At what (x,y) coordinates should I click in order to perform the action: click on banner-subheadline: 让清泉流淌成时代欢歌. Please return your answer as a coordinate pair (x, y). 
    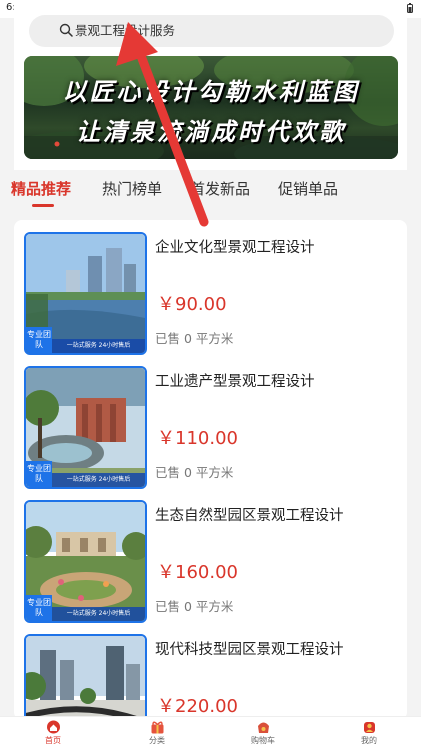
    Looking at the image, I should click on (211, 132).